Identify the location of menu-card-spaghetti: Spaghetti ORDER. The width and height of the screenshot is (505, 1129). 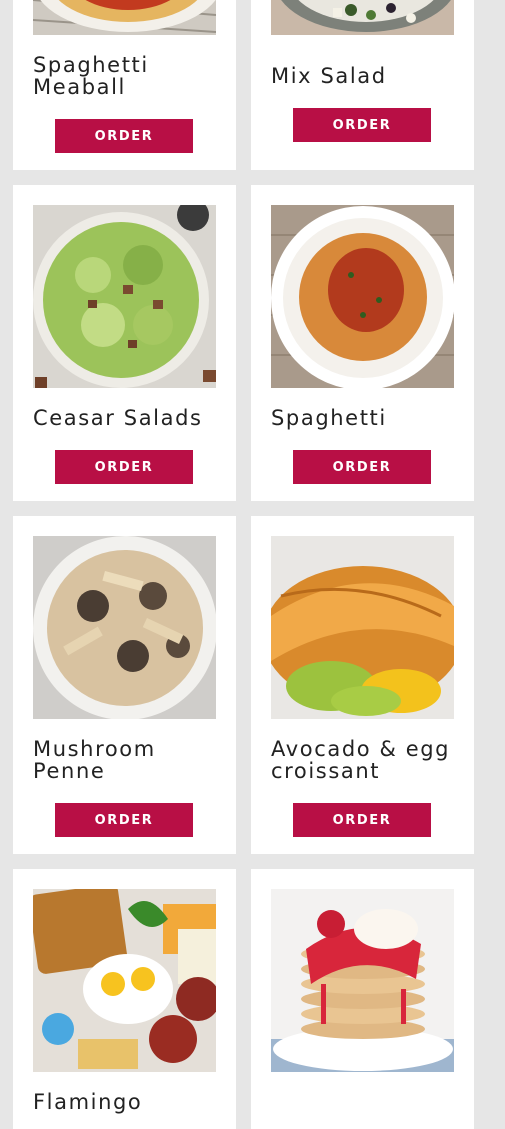
(362, 343).